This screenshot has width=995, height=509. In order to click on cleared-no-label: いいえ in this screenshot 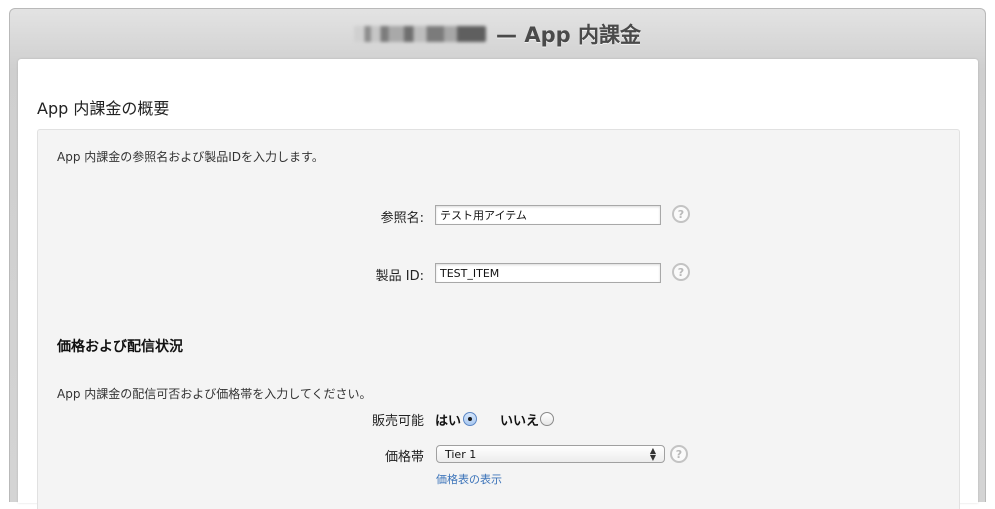, I will do `click(519, 419)`.